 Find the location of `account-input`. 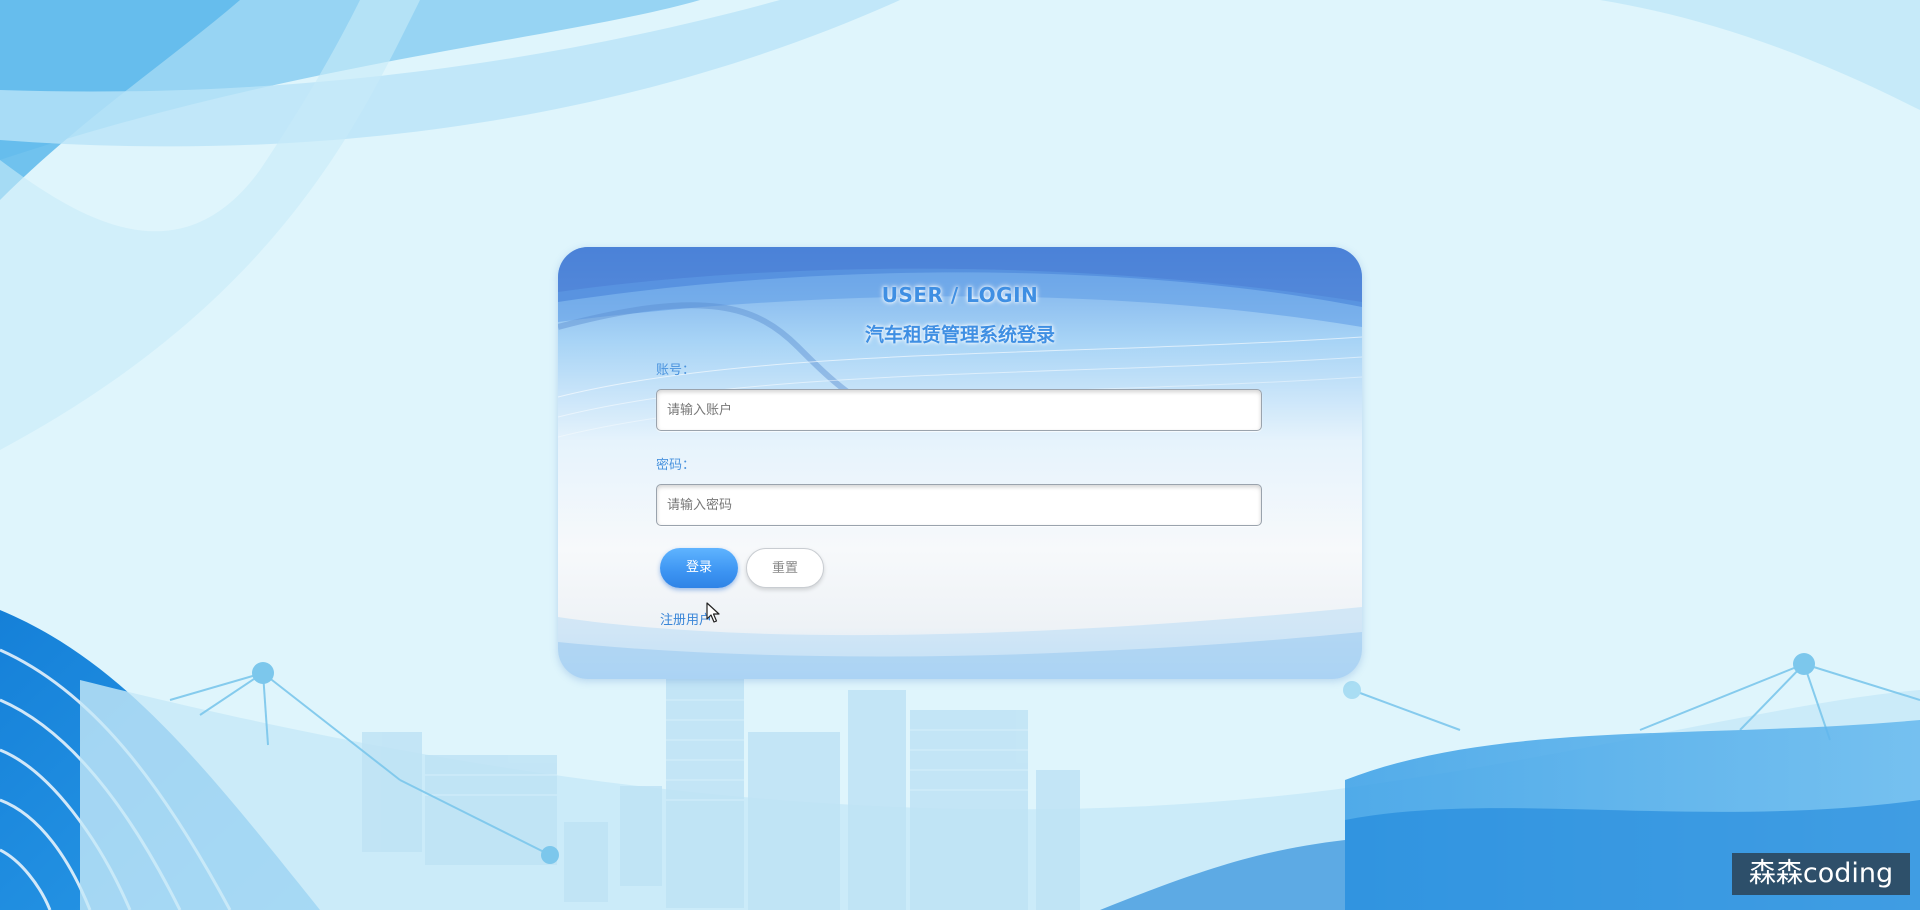

account-input is located at coordinates (959, 410).